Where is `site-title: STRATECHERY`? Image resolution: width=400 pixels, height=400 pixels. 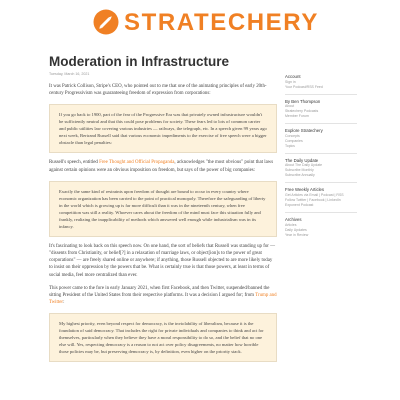 site-title: STRATECHERY is located at coordinates (221, 23).